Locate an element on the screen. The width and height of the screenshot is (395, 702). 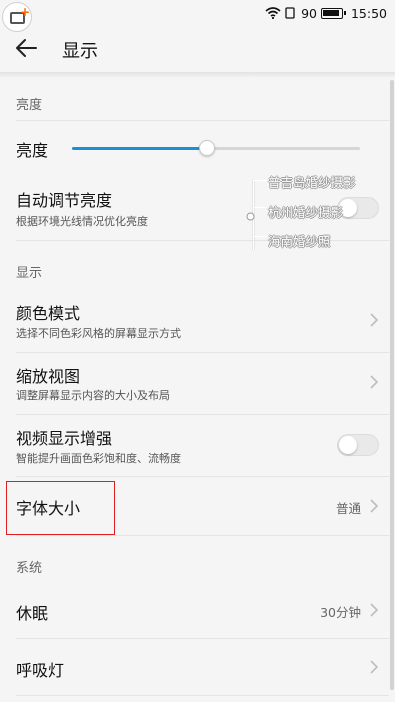
section-title-display: 显示 is located at coordinates (29, 273).